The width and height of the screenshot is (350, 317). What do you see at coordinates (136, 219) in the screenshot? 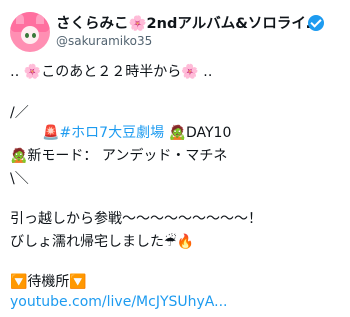
I see `tweet-line-6: 引っ越しから参戦〜〜〜〜〜〜〜〜〜！` at bounding box center [136, 219].